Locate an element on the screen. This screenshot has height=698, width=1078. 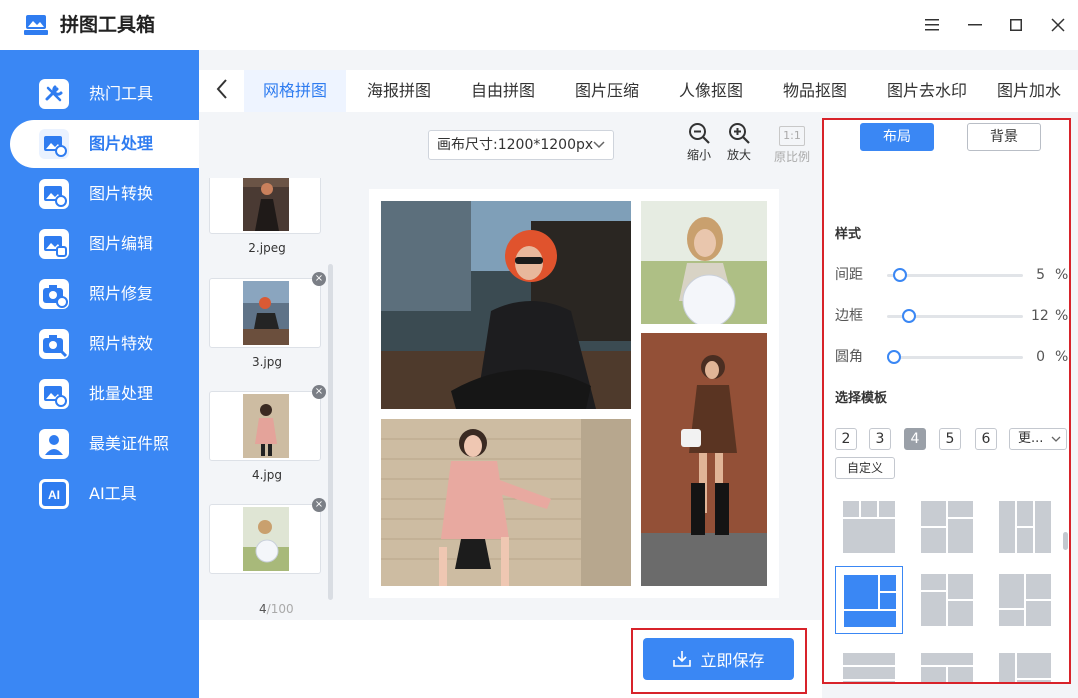
tab-add-watermark: 图片加水 is located at coordinates (1037, 91).